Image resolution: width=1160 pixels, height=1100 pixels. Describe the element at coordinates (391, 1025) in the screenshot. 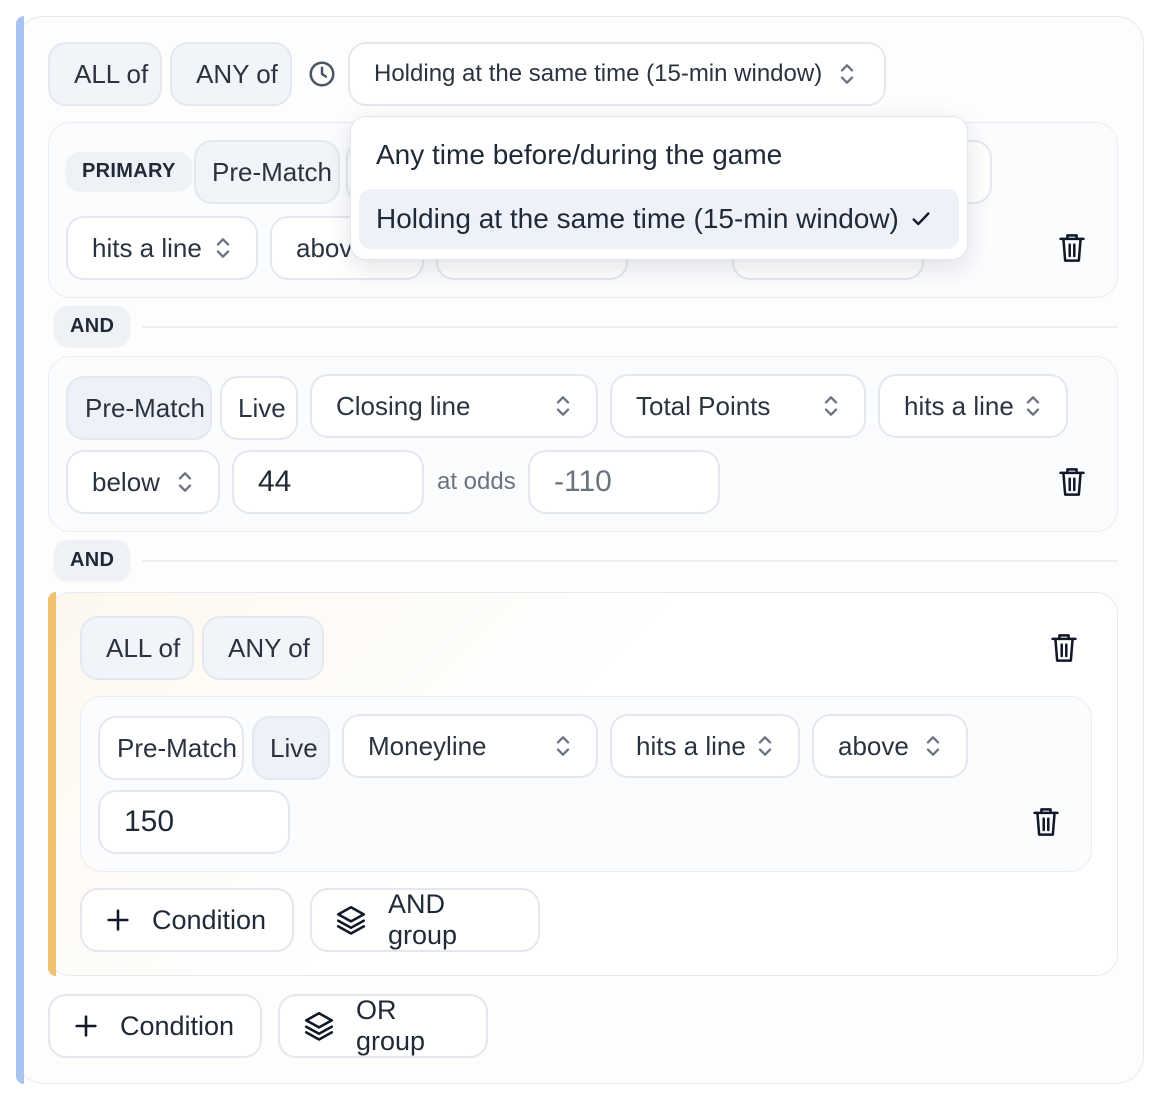

I see `add-or-group-label: OR group` at that location.